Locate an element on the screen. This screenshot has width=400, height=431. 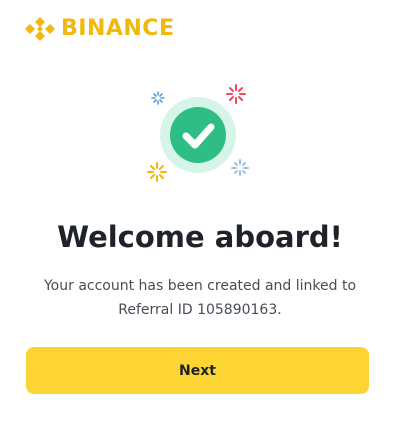
welcome-message-line: Referral ID 105890163. is located at coordinates (200, 310).